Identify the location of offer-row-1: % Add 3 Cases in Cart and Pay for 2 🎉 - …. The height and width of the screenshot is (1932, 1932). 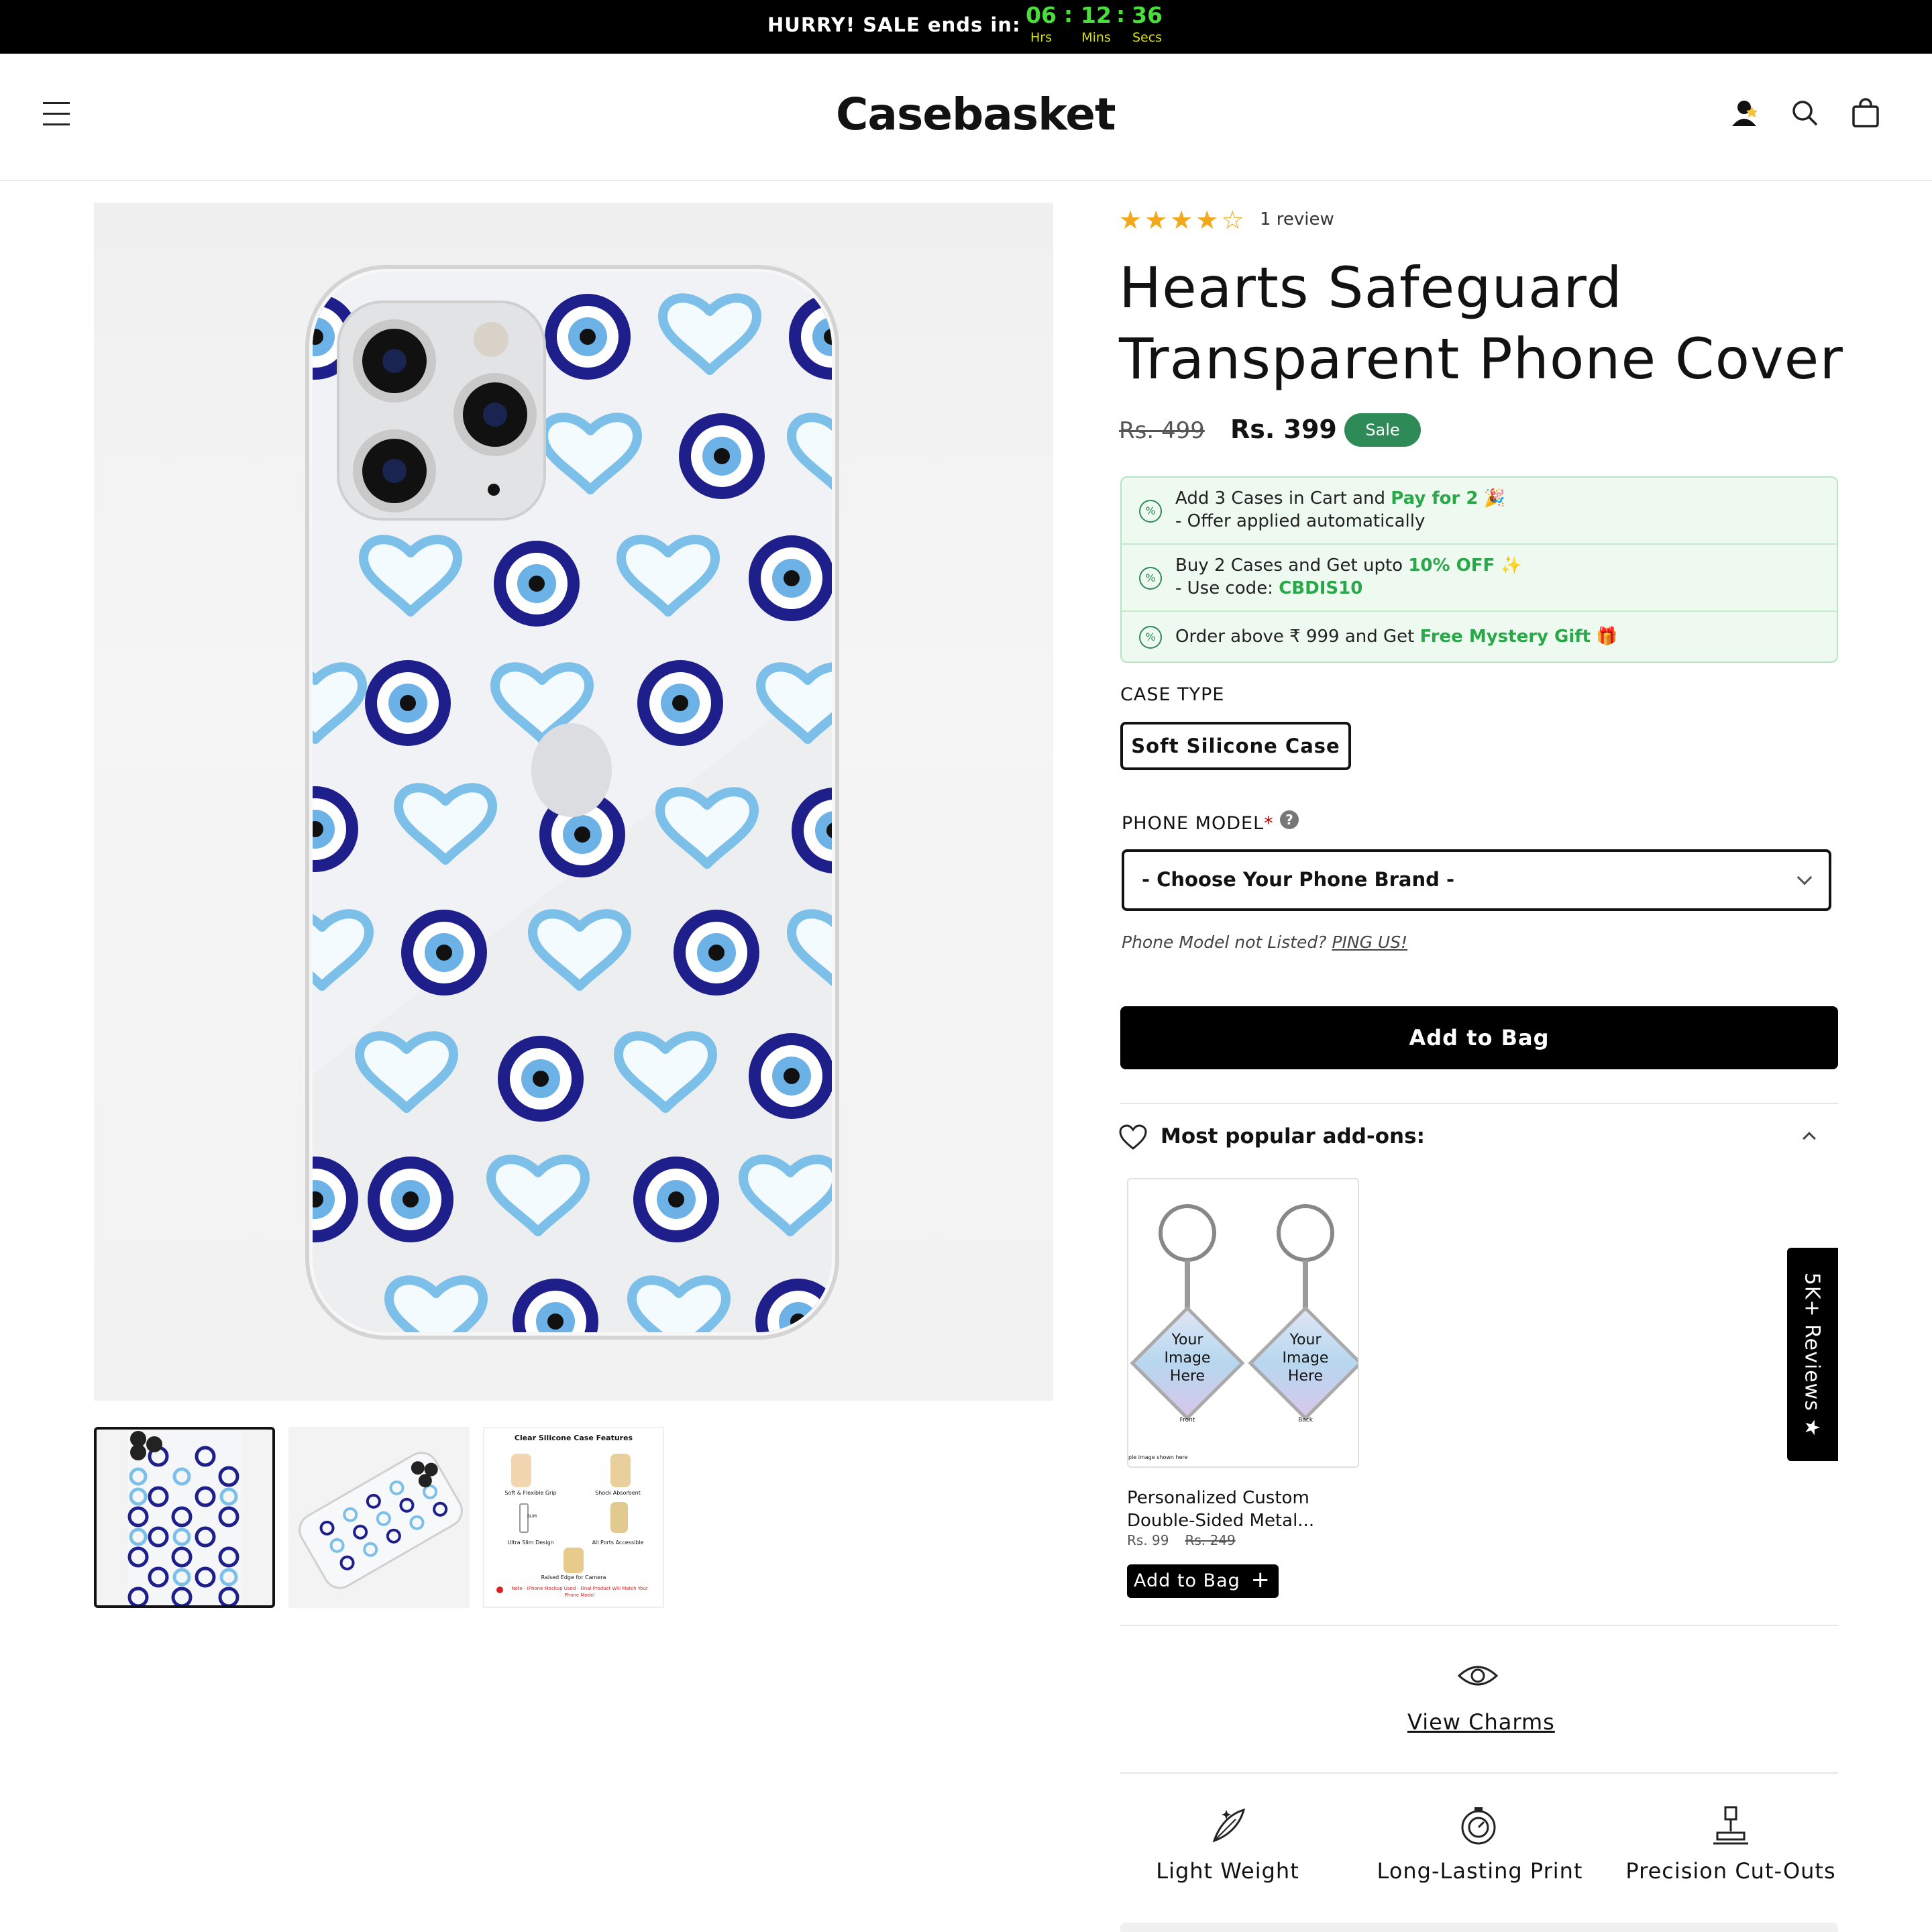
(1479, 511).